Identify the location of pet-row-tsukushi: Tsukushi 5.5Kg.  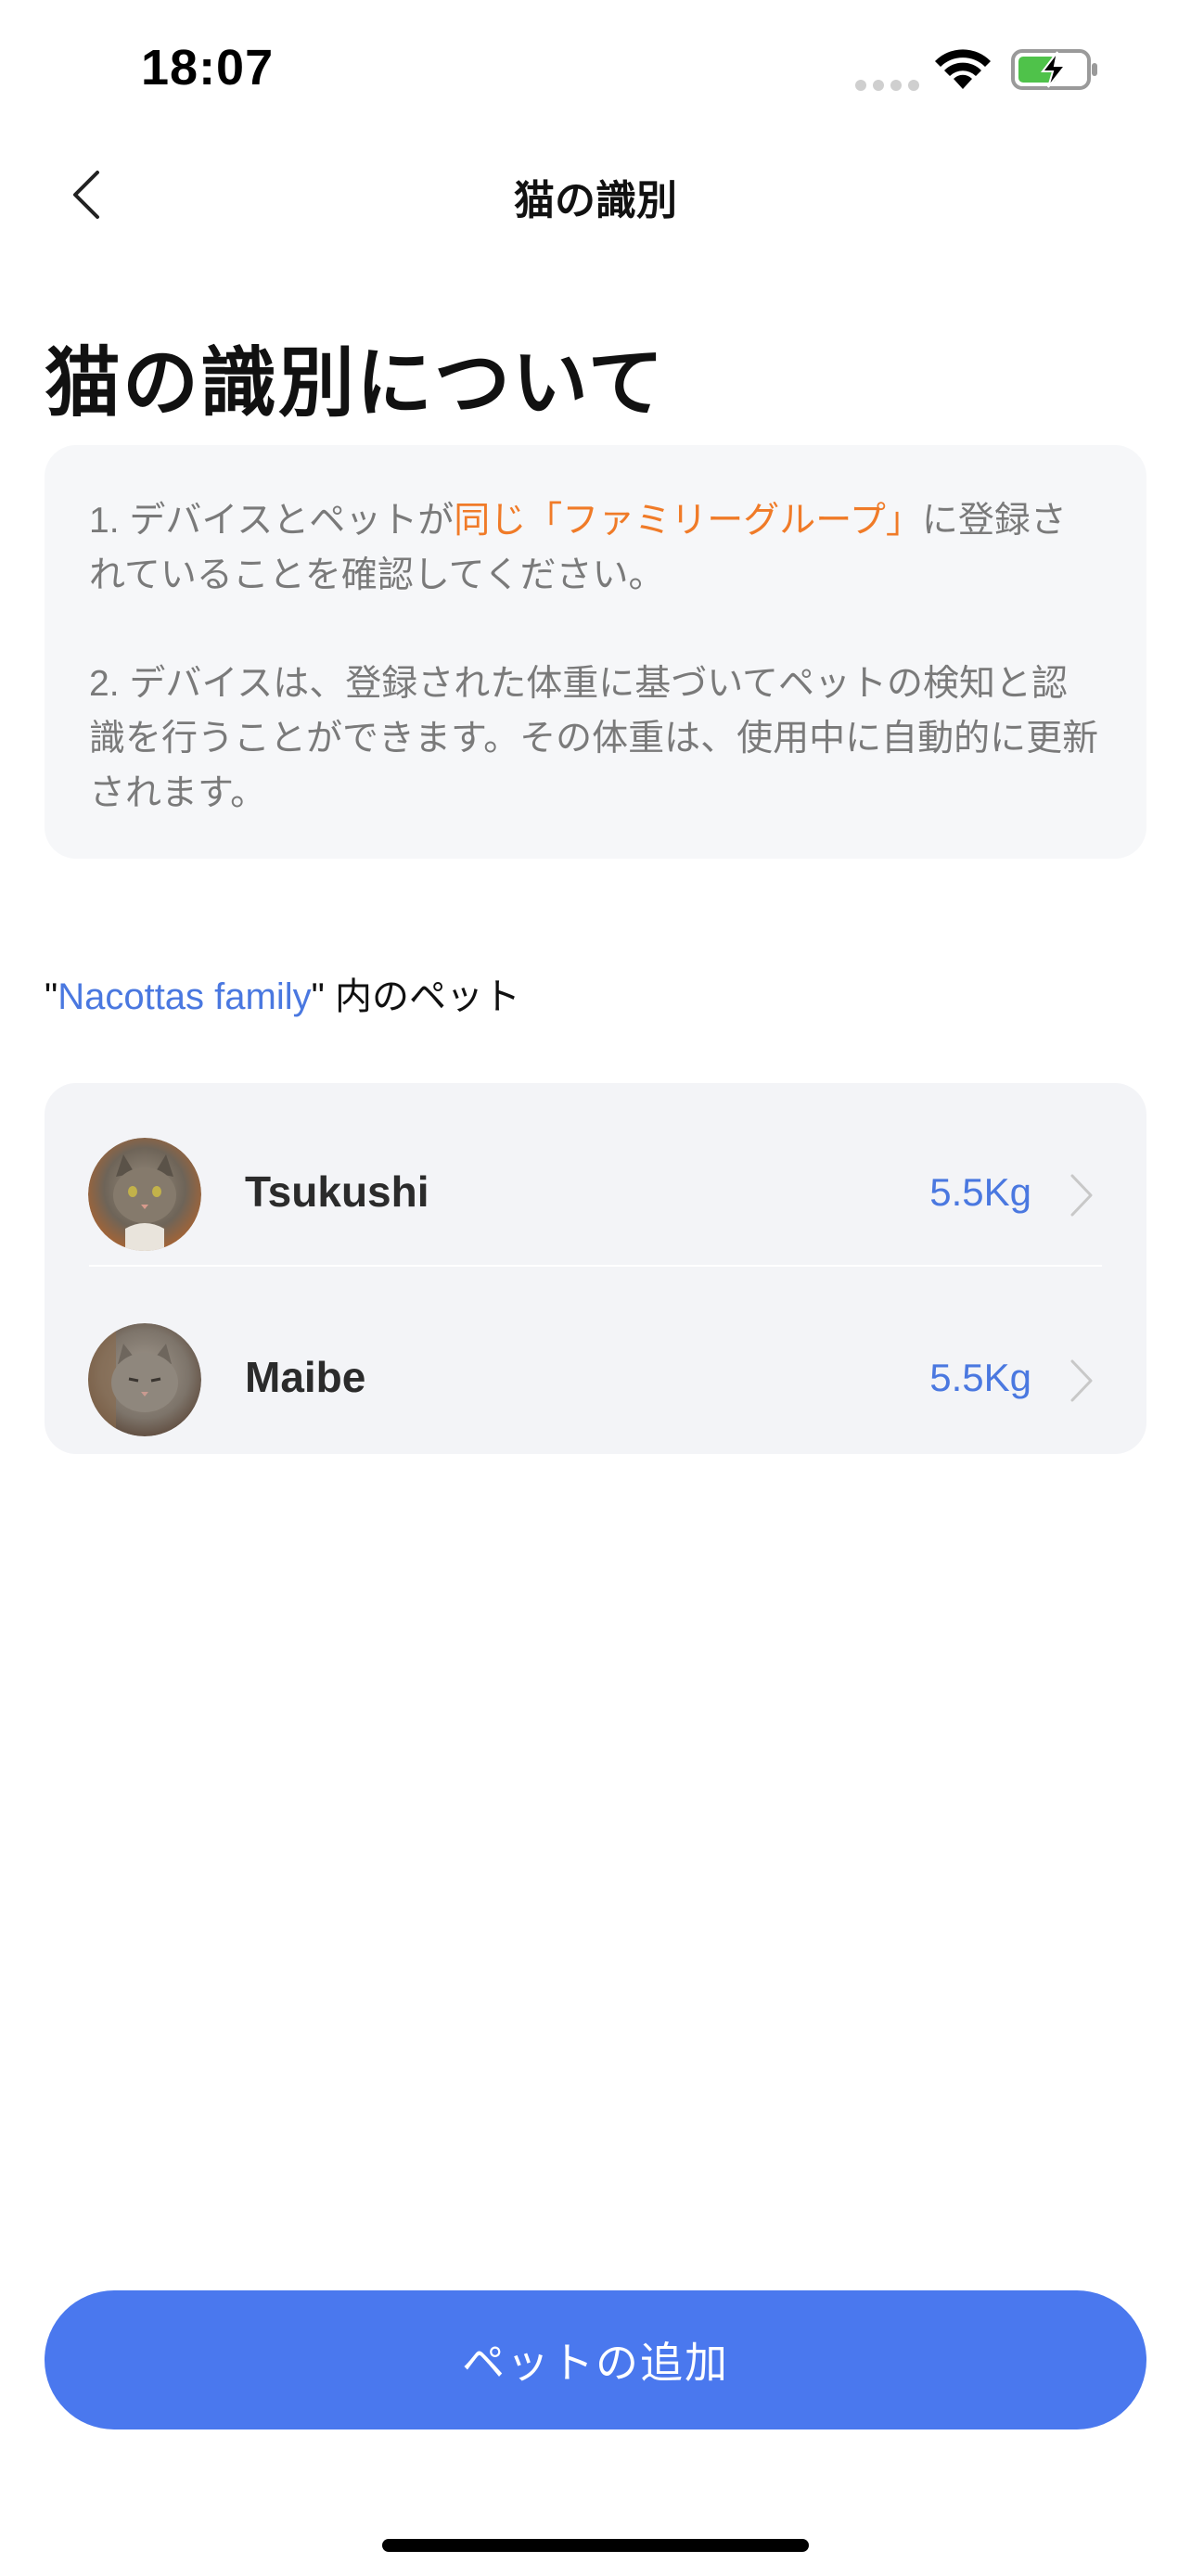
(595, 1179).